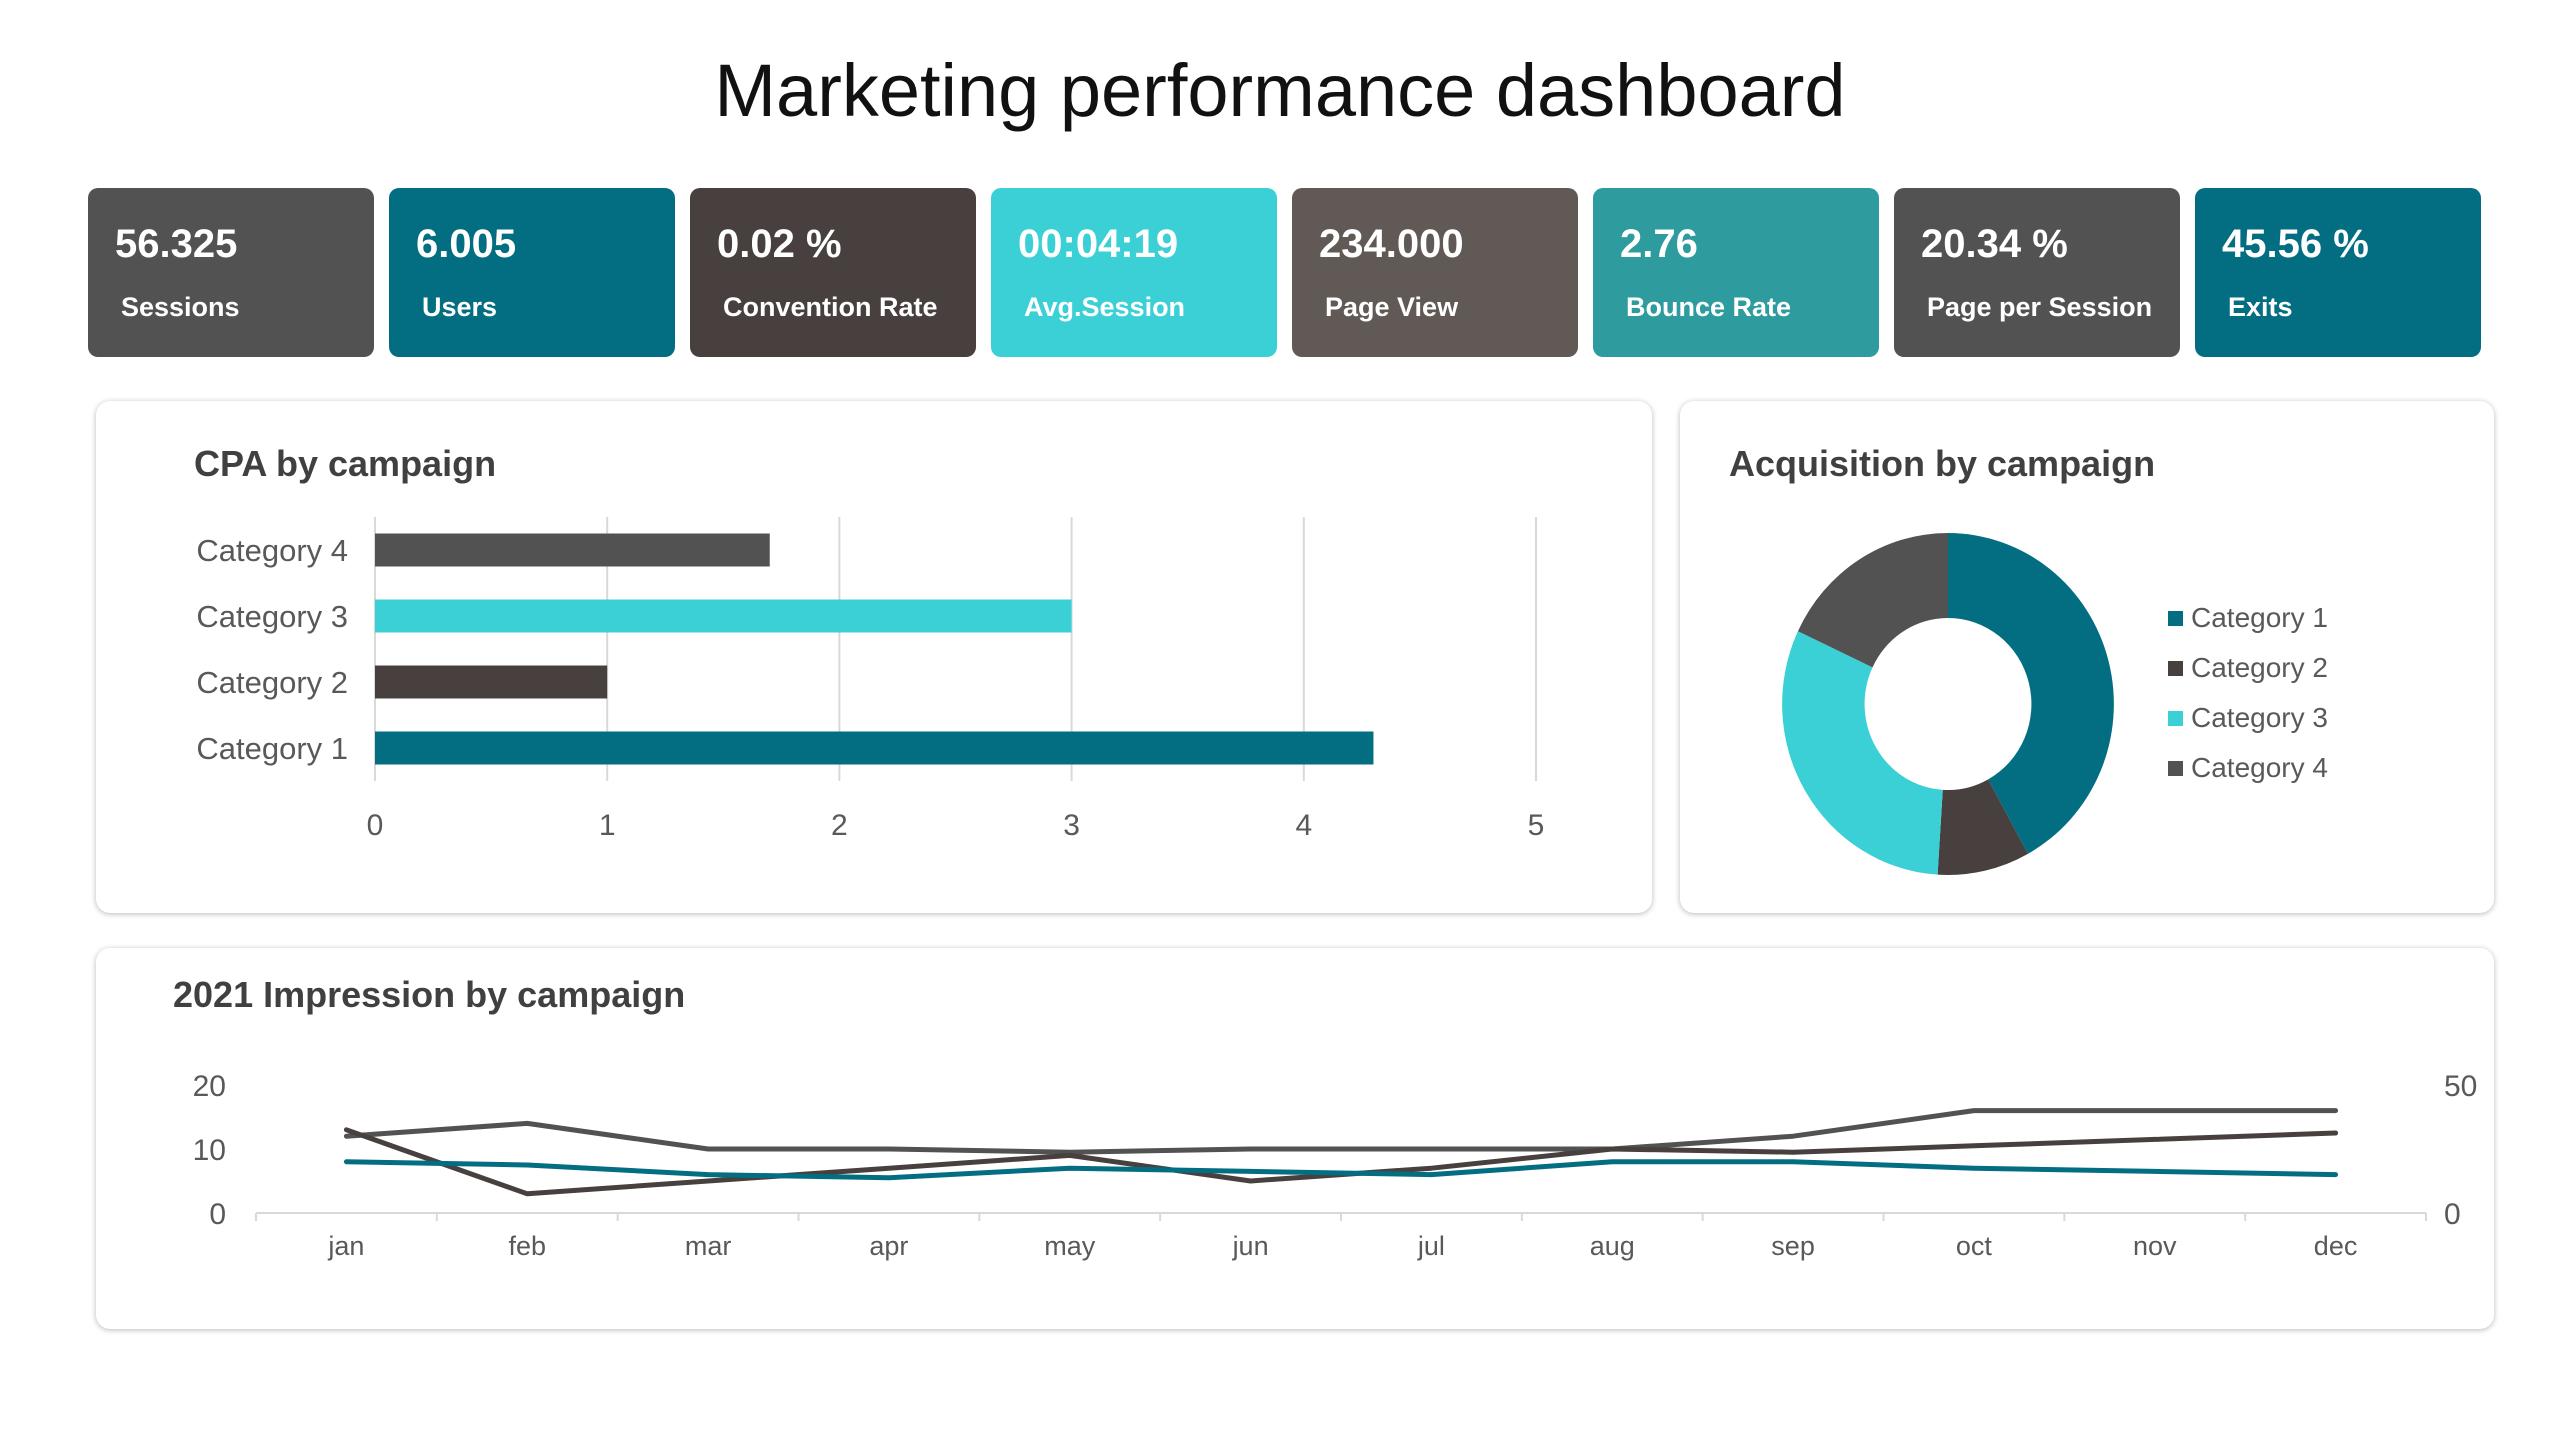  I want to click on kpi-card-avg-session: 00:04:19 Avg.Session, so click(1134, 272).